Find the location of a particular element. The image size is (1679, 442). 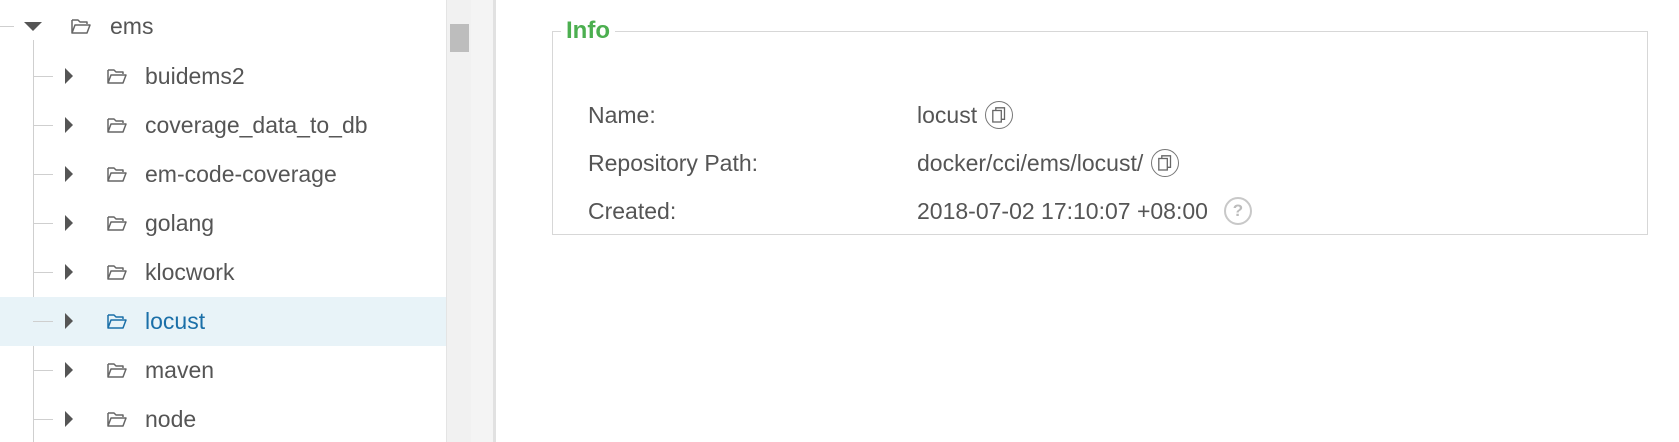

path-value: docker/cci/ems/locust/ is located at coordinates (1030, 162).